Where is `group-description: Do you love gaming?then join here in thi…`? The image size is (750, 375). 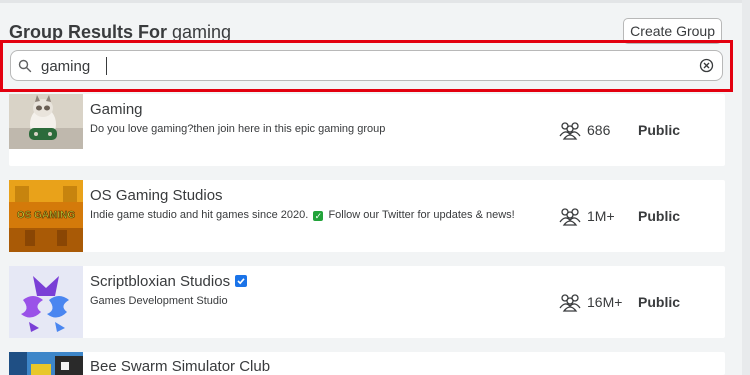 group-description: Do you love gaming?then join here in thi… is located at coordinates (238, 129).